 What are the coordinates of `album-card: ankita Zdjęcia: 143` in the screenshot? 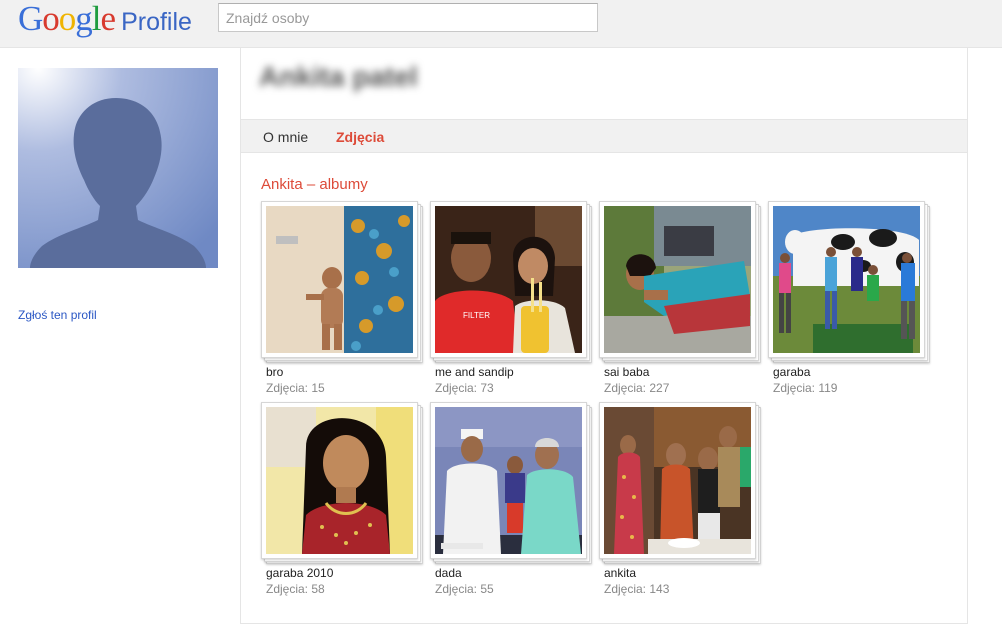 It's located at (680, 502).